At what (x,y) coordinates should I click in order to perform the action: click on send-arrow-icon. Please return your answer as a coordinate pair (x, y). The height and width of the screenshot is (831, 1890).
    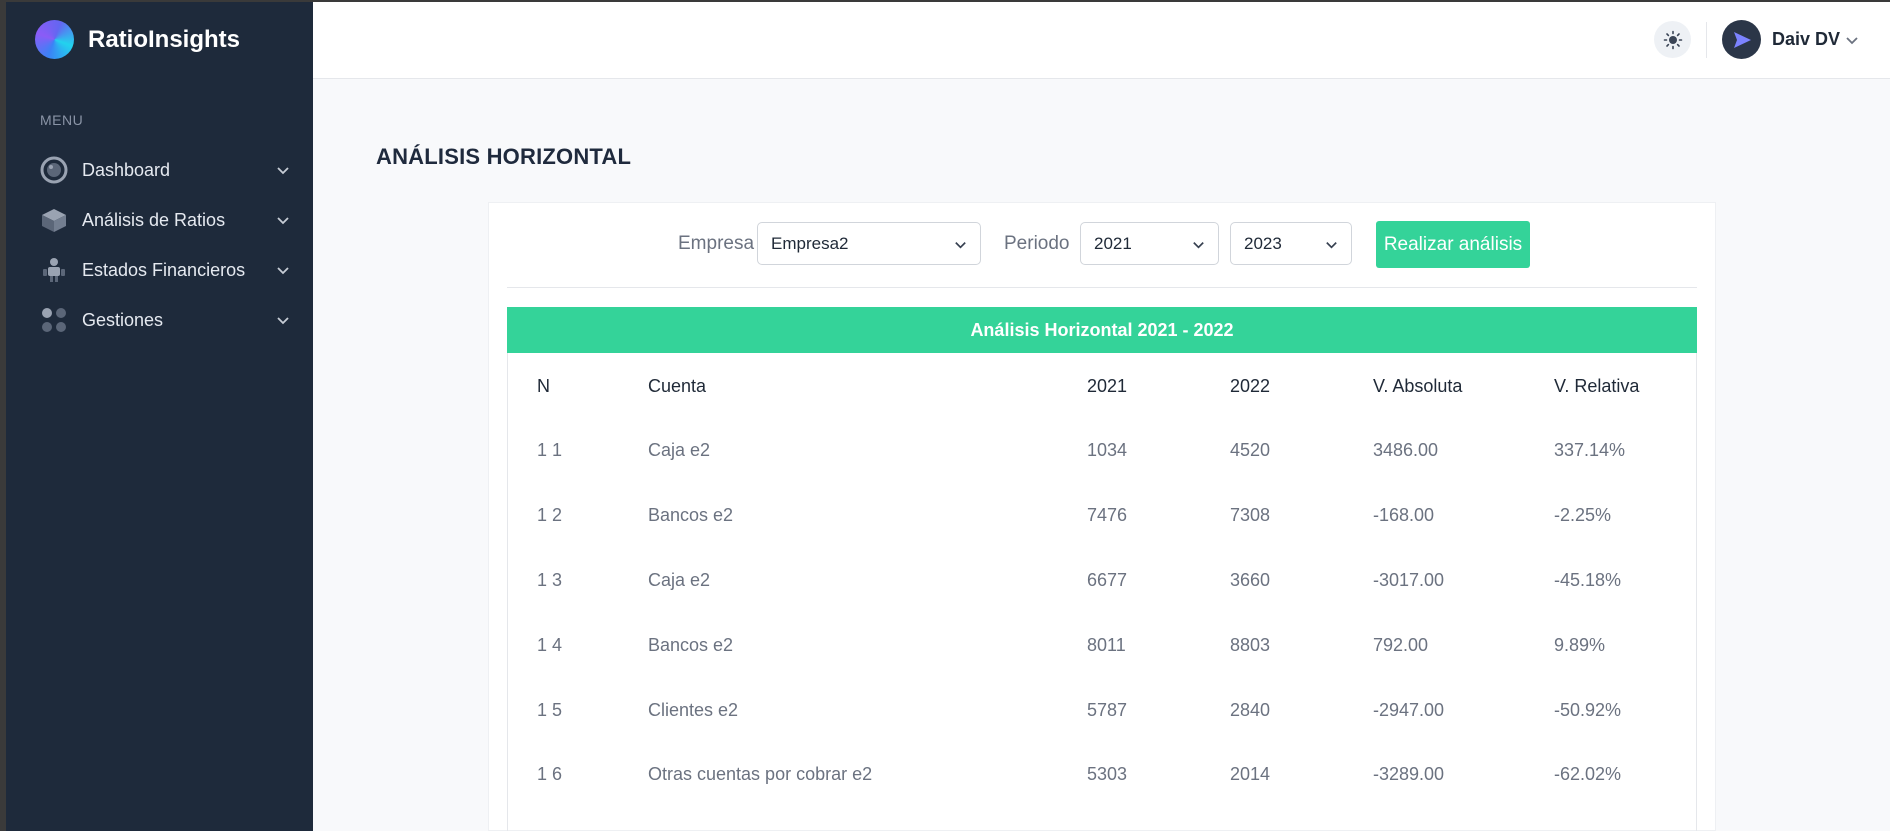
    Looking at the image, I should click on (1742, 39).